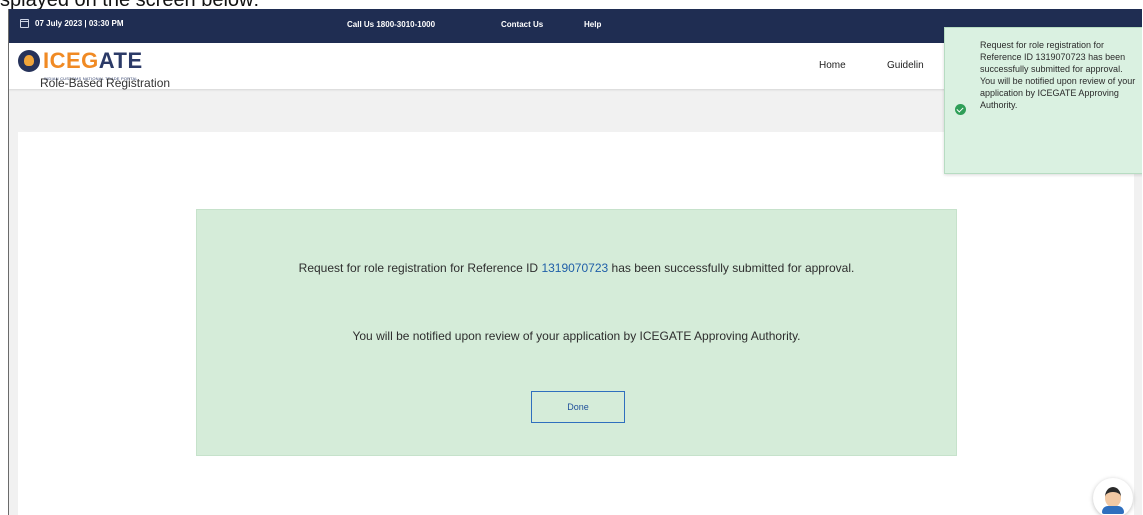  Describe the element at coordinates (105, 83) in the screenshot. I see `page-title: Role-Based Registration` at that location.